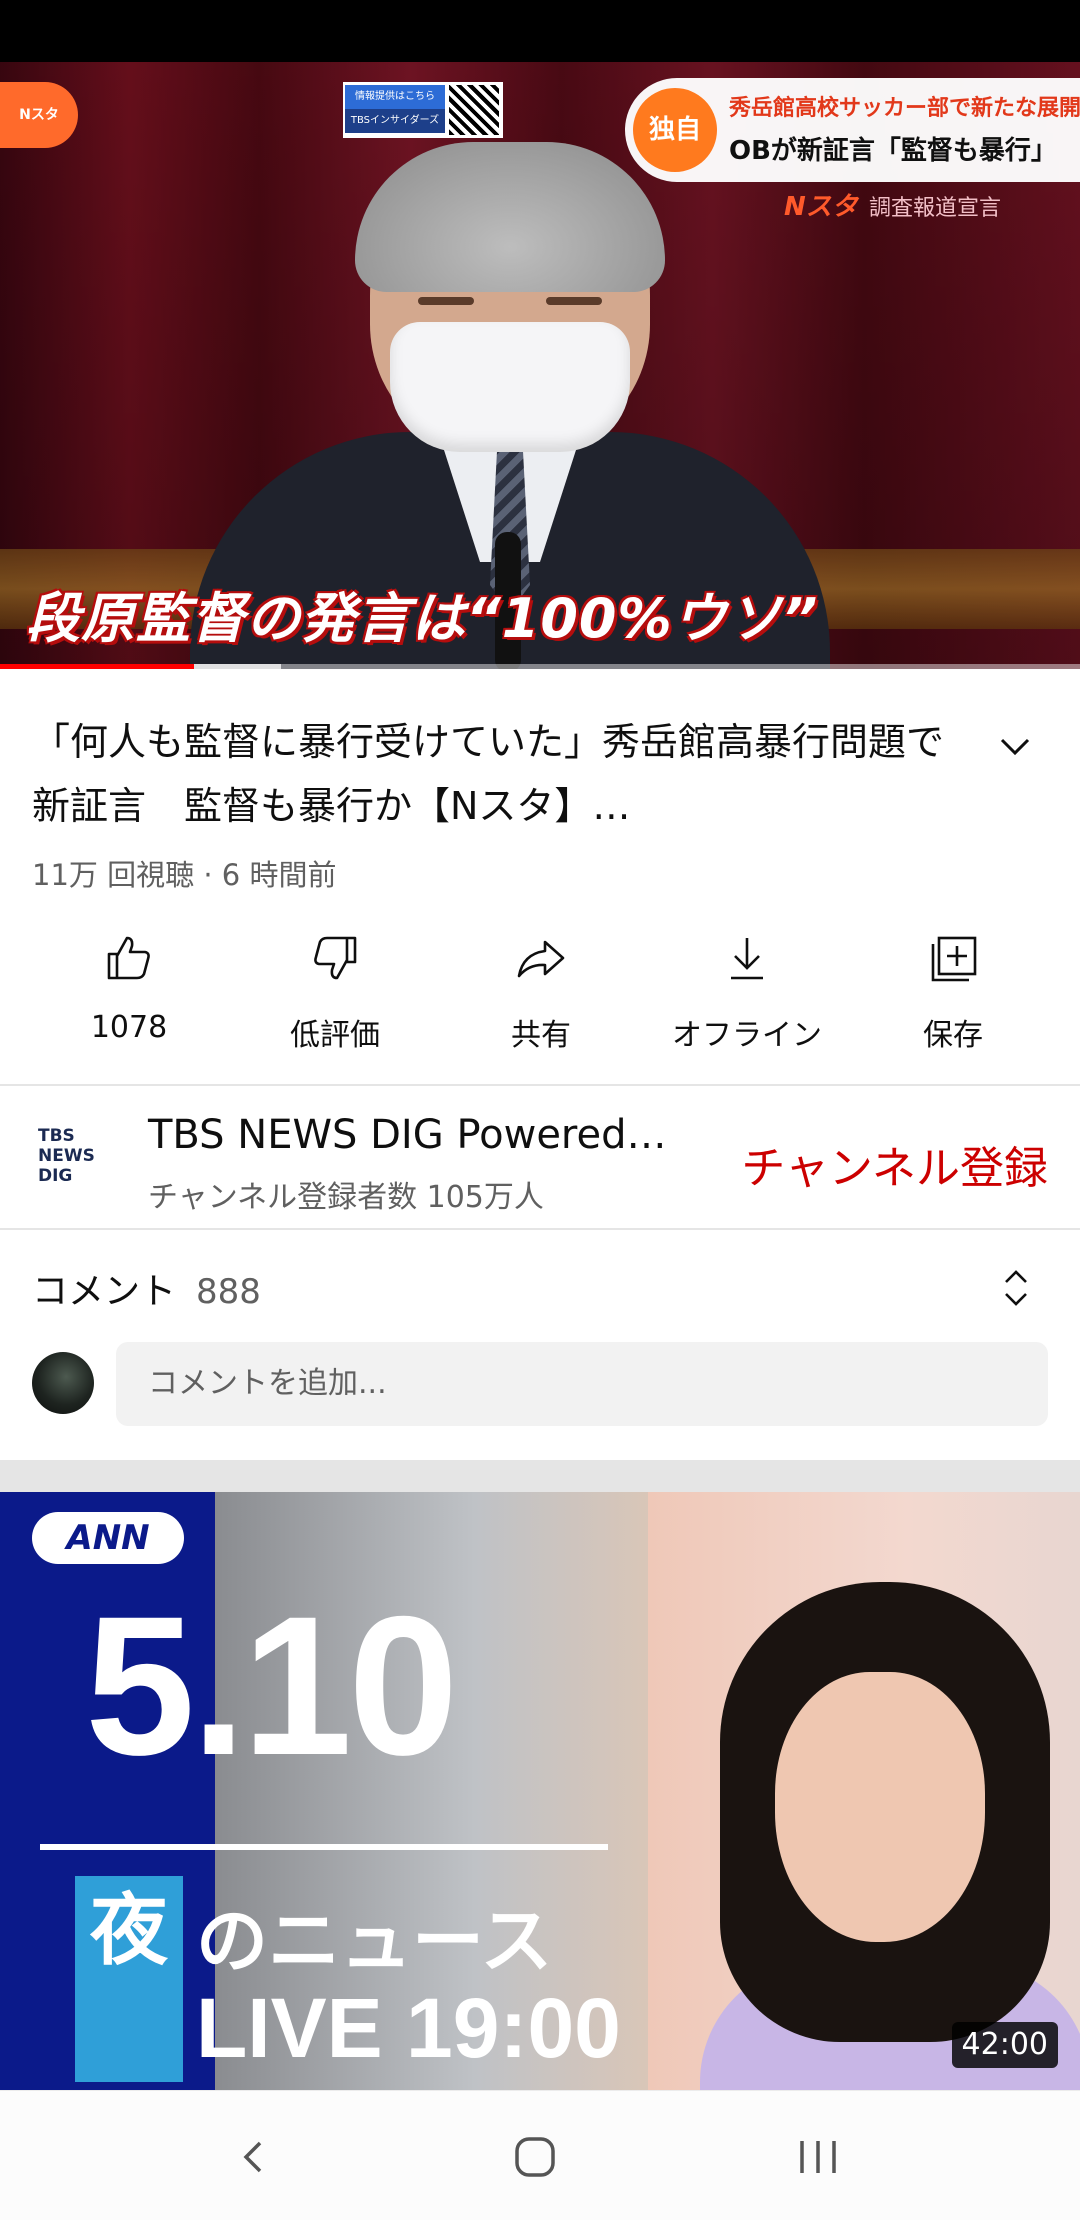 Image resolution: width=1080 pixels, height=2220 pixels. I want to click on news-headline-card: 独自 秀岳館高校サッカー部で新たな展開 OBが新証言「監督も暴行」, so click(852, 130).